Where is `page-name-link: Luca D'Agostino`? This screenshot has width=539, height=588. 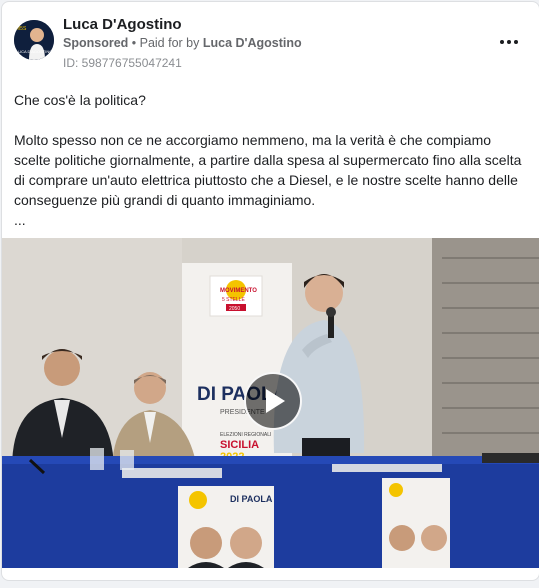
page-name-link: Luca D'Agostino is located at coordinates (122, 24).